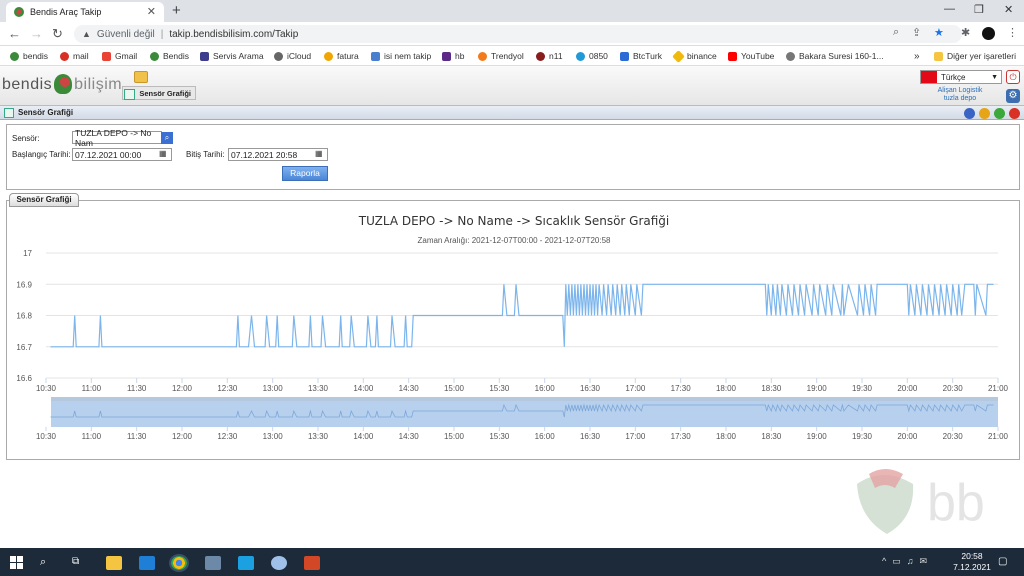 Image resolution: width=1024 pixels, height=576 pixels. I want to click on task-view-icon: ⧉, so click(80, 563).